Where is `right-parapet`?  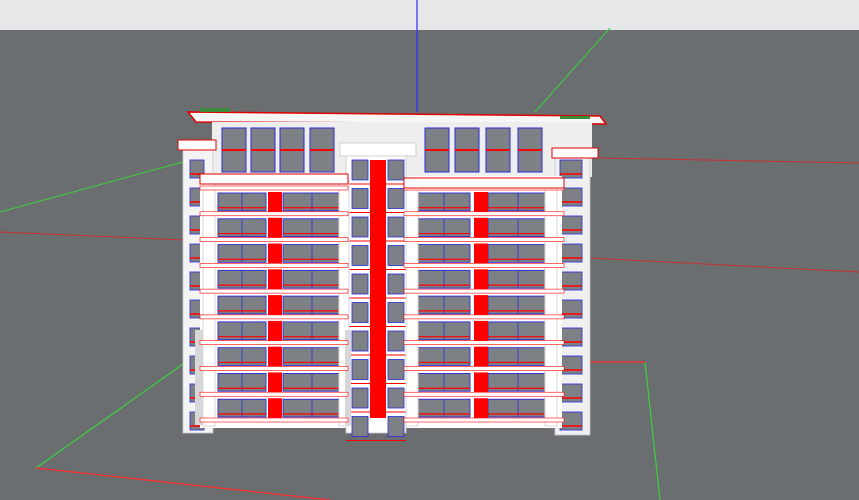 right-parapet is located at coordinates (575, 153).